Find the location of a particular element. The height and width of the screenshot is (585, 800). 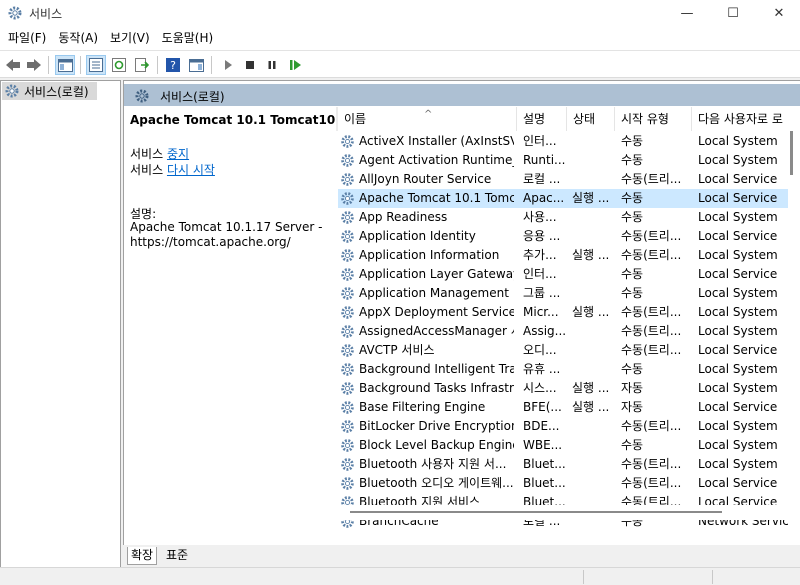

back-button is located at coordinates (13, 65).